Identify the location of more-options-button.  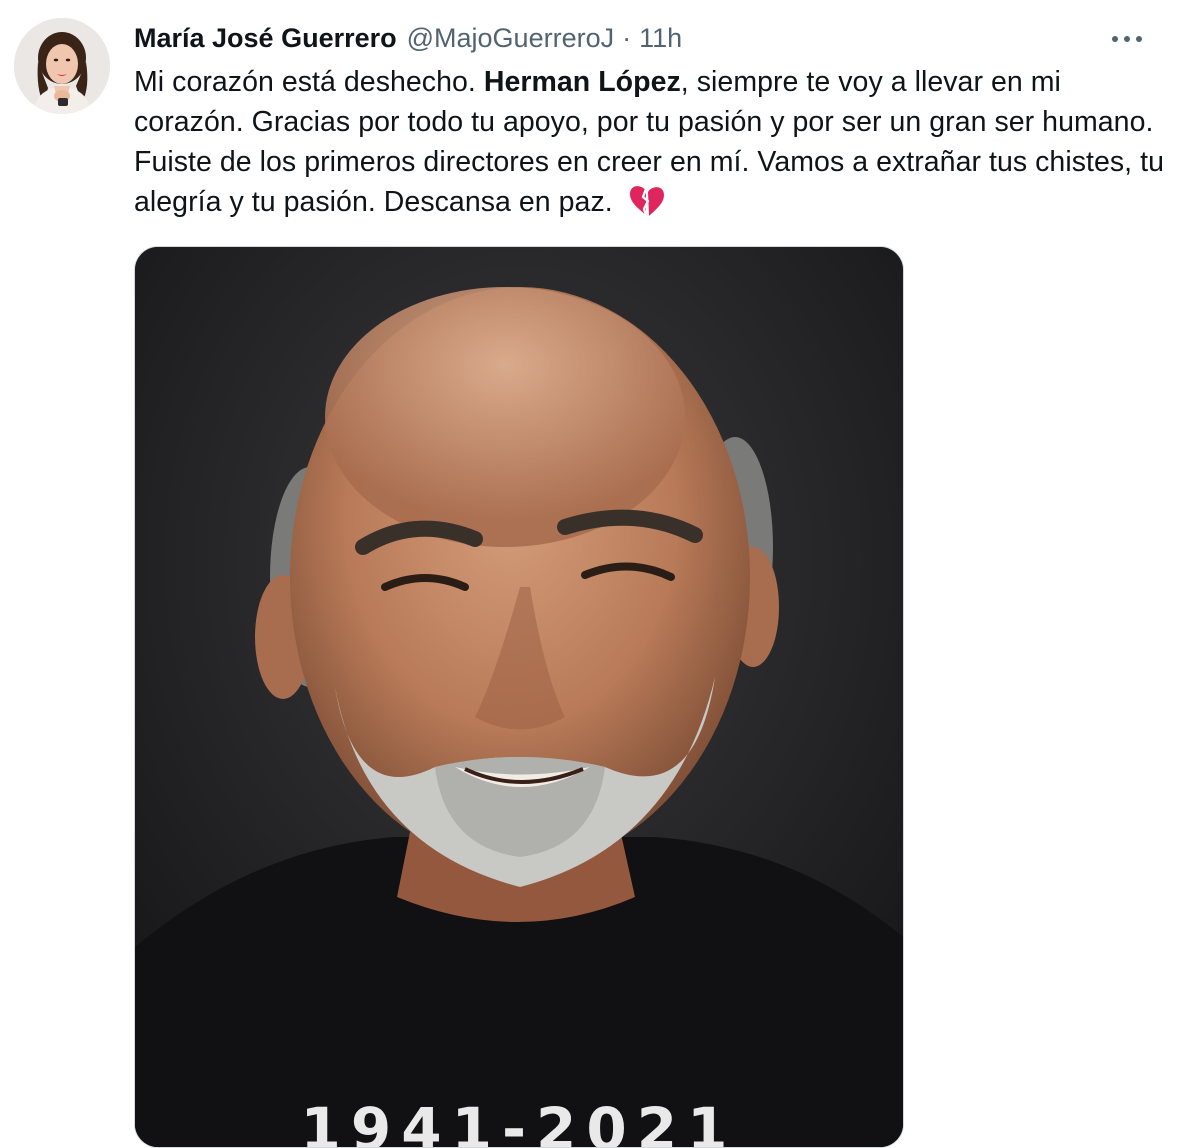
(1127, 39).